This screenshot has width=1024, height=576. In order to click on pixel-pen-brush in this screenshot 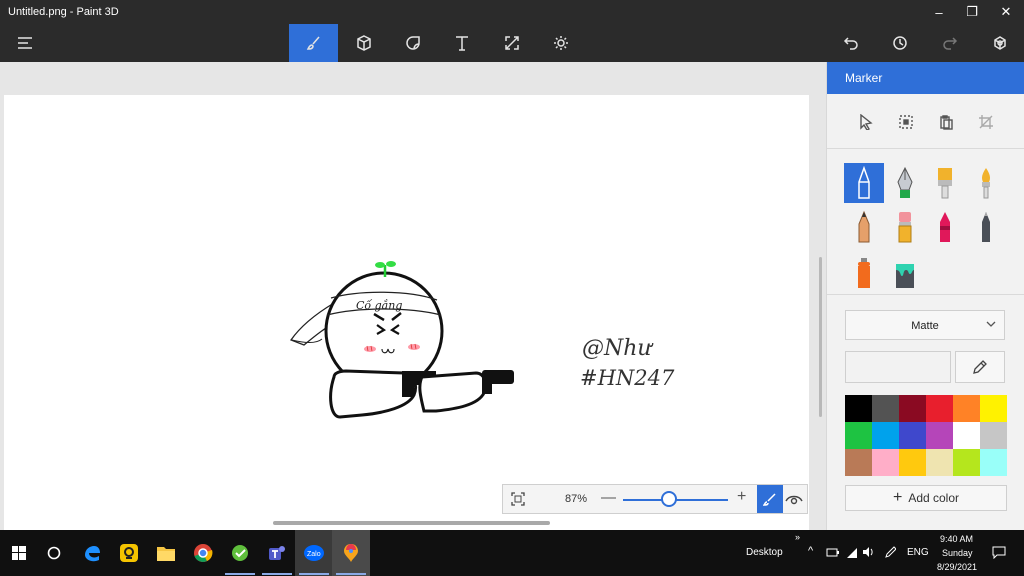, I will do `click(986, 227)`.